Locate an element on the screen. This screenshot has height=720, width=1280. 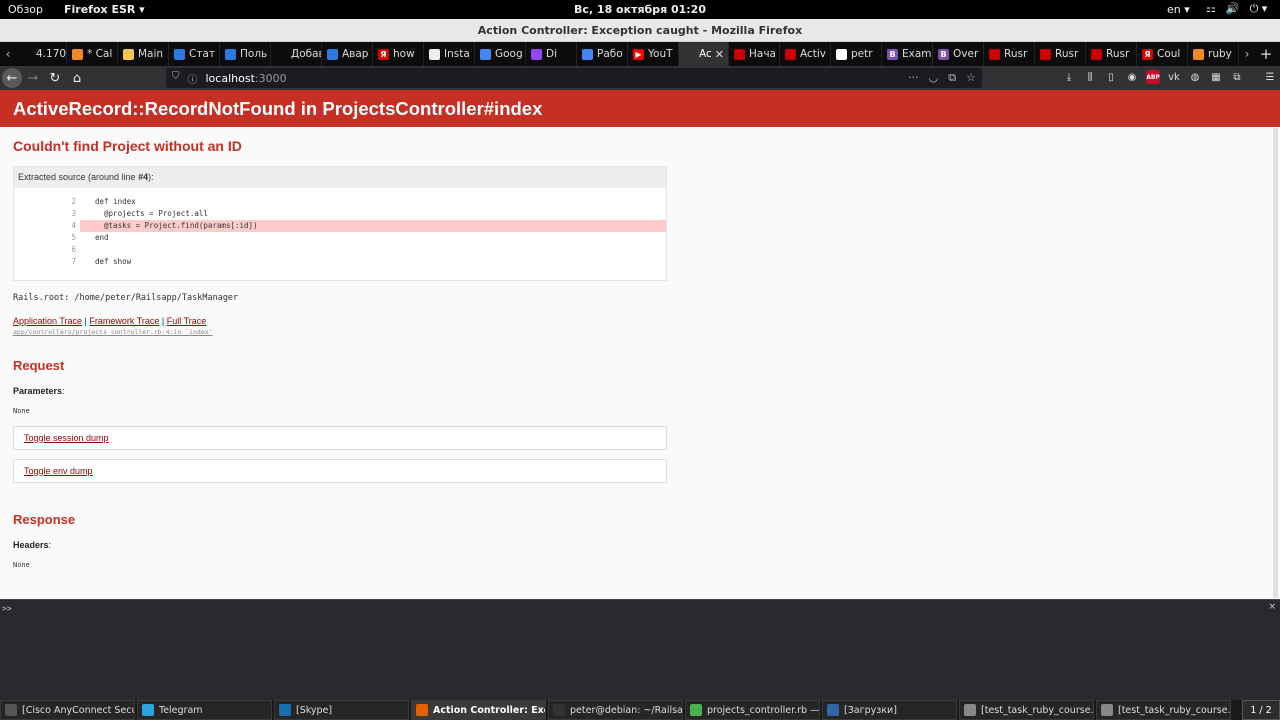
browser-tab: Поль is located at coordinates (245, 54).